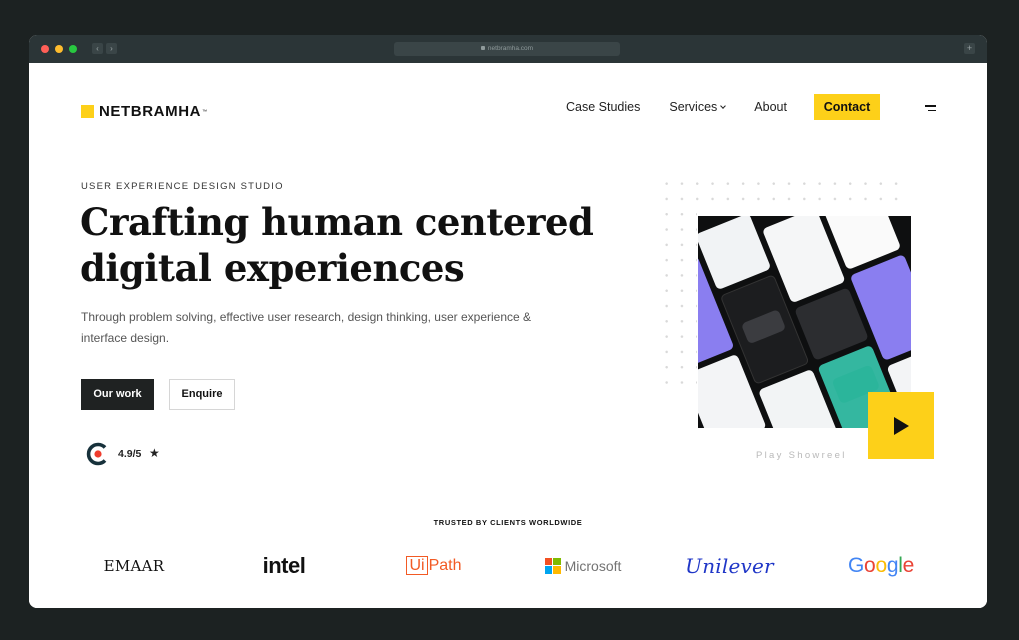 The image size is (1019, 640). I want to click on headline-plain-1: Crafting, so click(171, 222).